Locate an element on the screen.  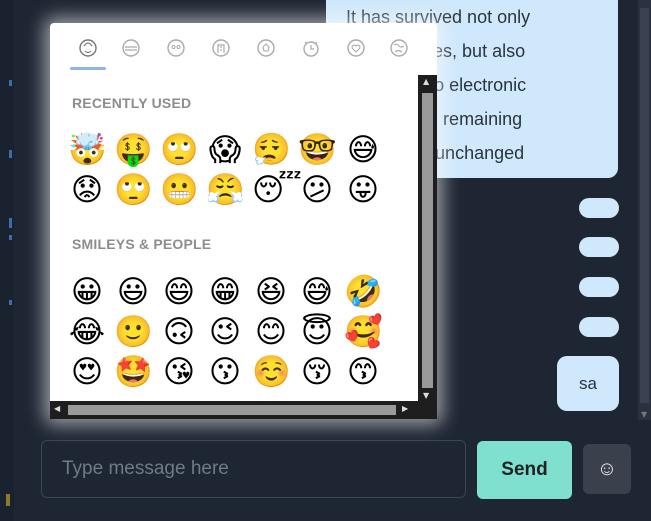
emoji-item: 🙂 is located at coordinates (133, 332).